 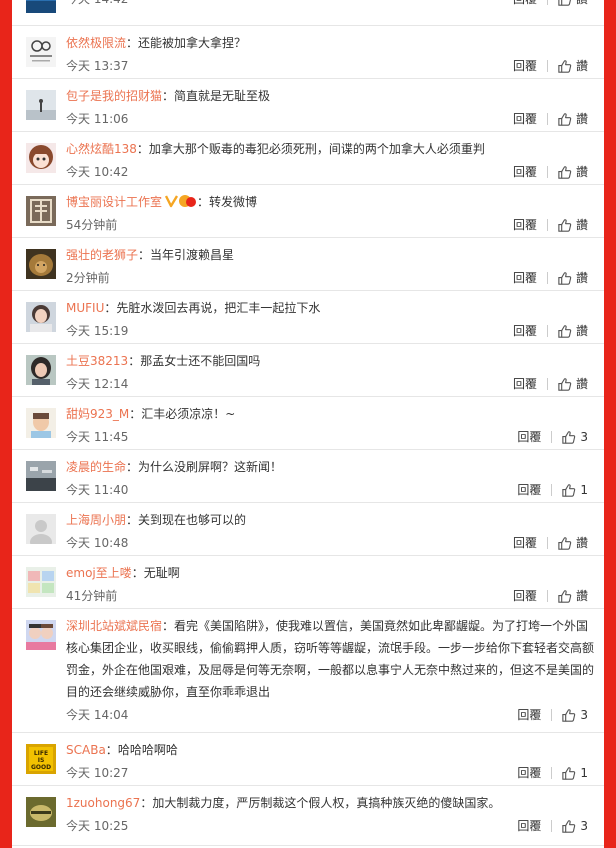 What do you see at coordinates (41, 759) in the screenshot?
I see `avatar: LIFE IS GOOD` at bounding box center [41, 759].